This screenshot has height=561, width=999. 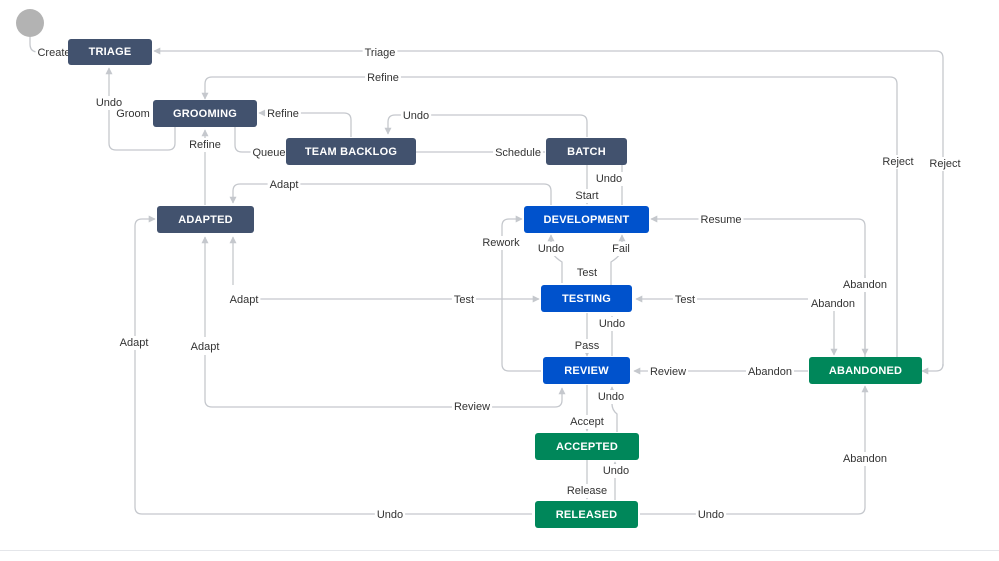 I want to click on transition-label-accept: Accept, so click(x=587, y=422).